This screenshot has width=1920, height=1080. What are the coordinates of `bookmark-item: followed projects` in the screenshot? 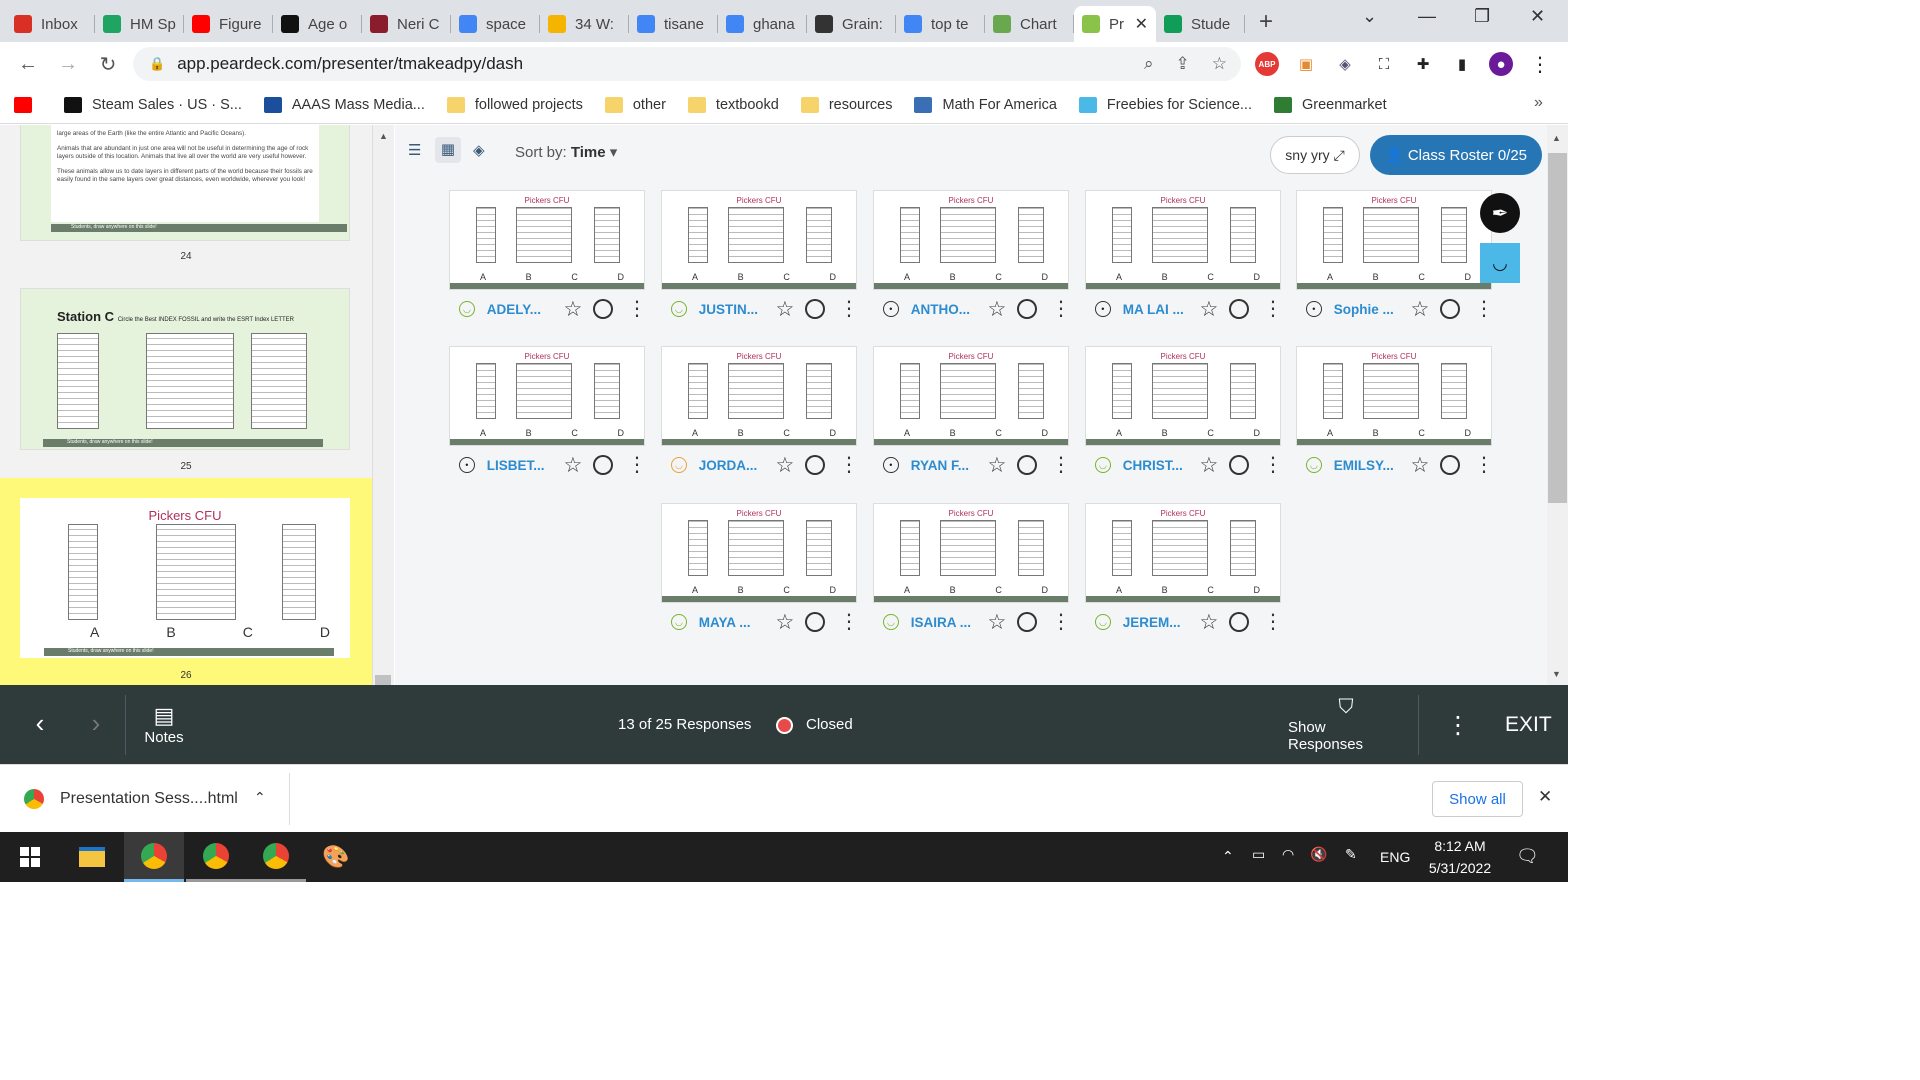 It's located at (514, 104).